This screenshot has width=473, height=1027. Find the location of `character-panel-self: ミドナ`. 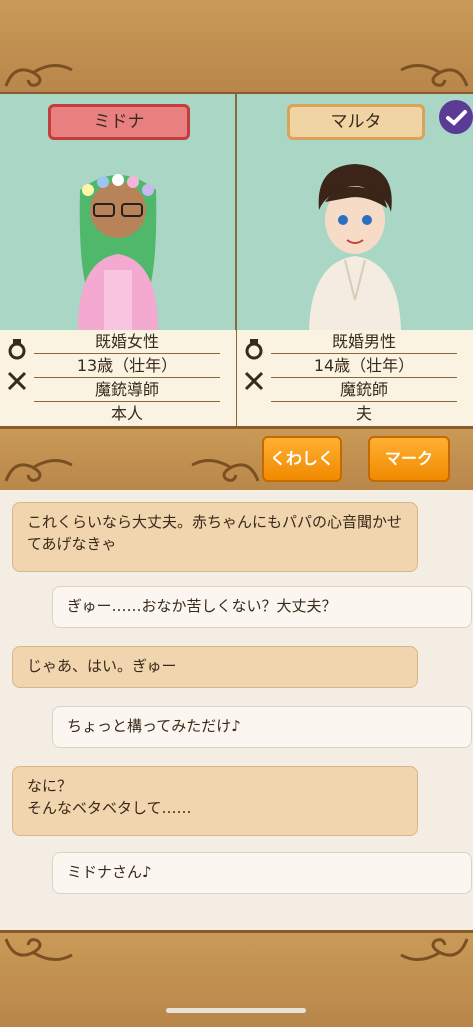

character-panel-self: ミドナ is located at coordinates (118, 212).